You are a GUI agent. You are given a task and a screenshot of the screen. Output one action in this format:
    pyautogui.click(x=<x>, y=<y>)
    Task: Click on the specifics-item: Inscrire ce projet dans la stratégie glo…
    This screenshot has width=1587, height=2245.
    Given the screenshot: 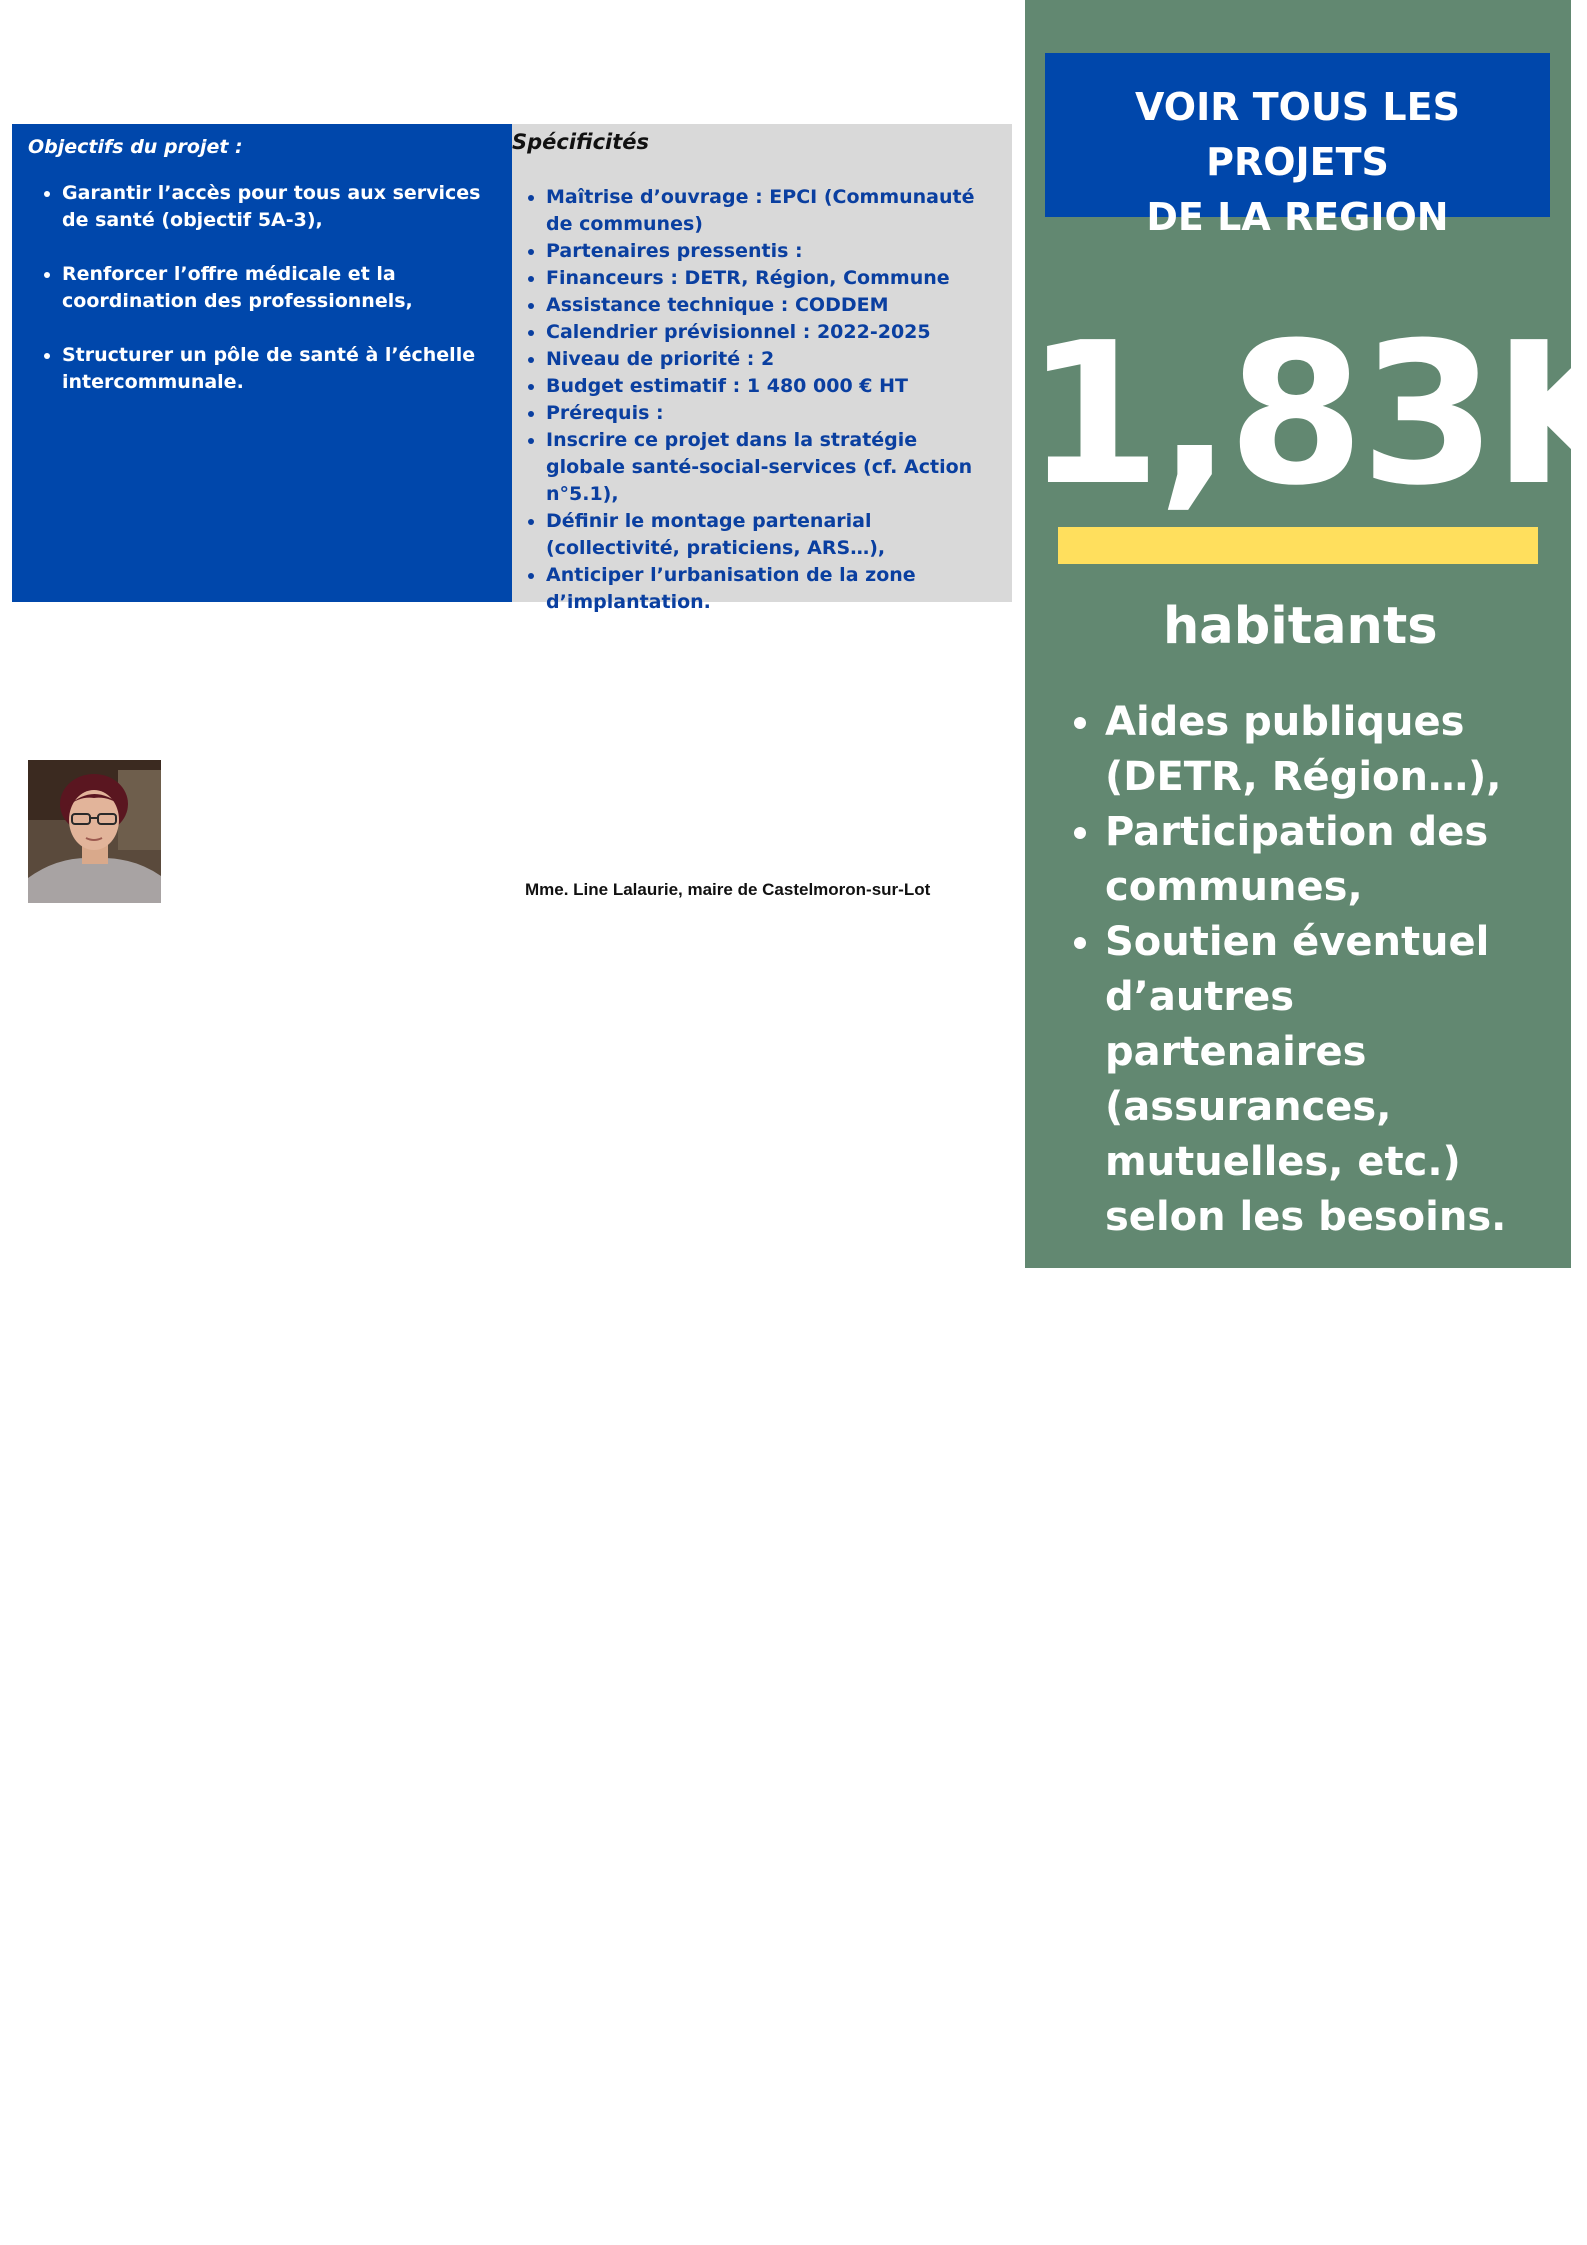 What is the action you would take?
    pyautogui.click(x=769, y=467)
    